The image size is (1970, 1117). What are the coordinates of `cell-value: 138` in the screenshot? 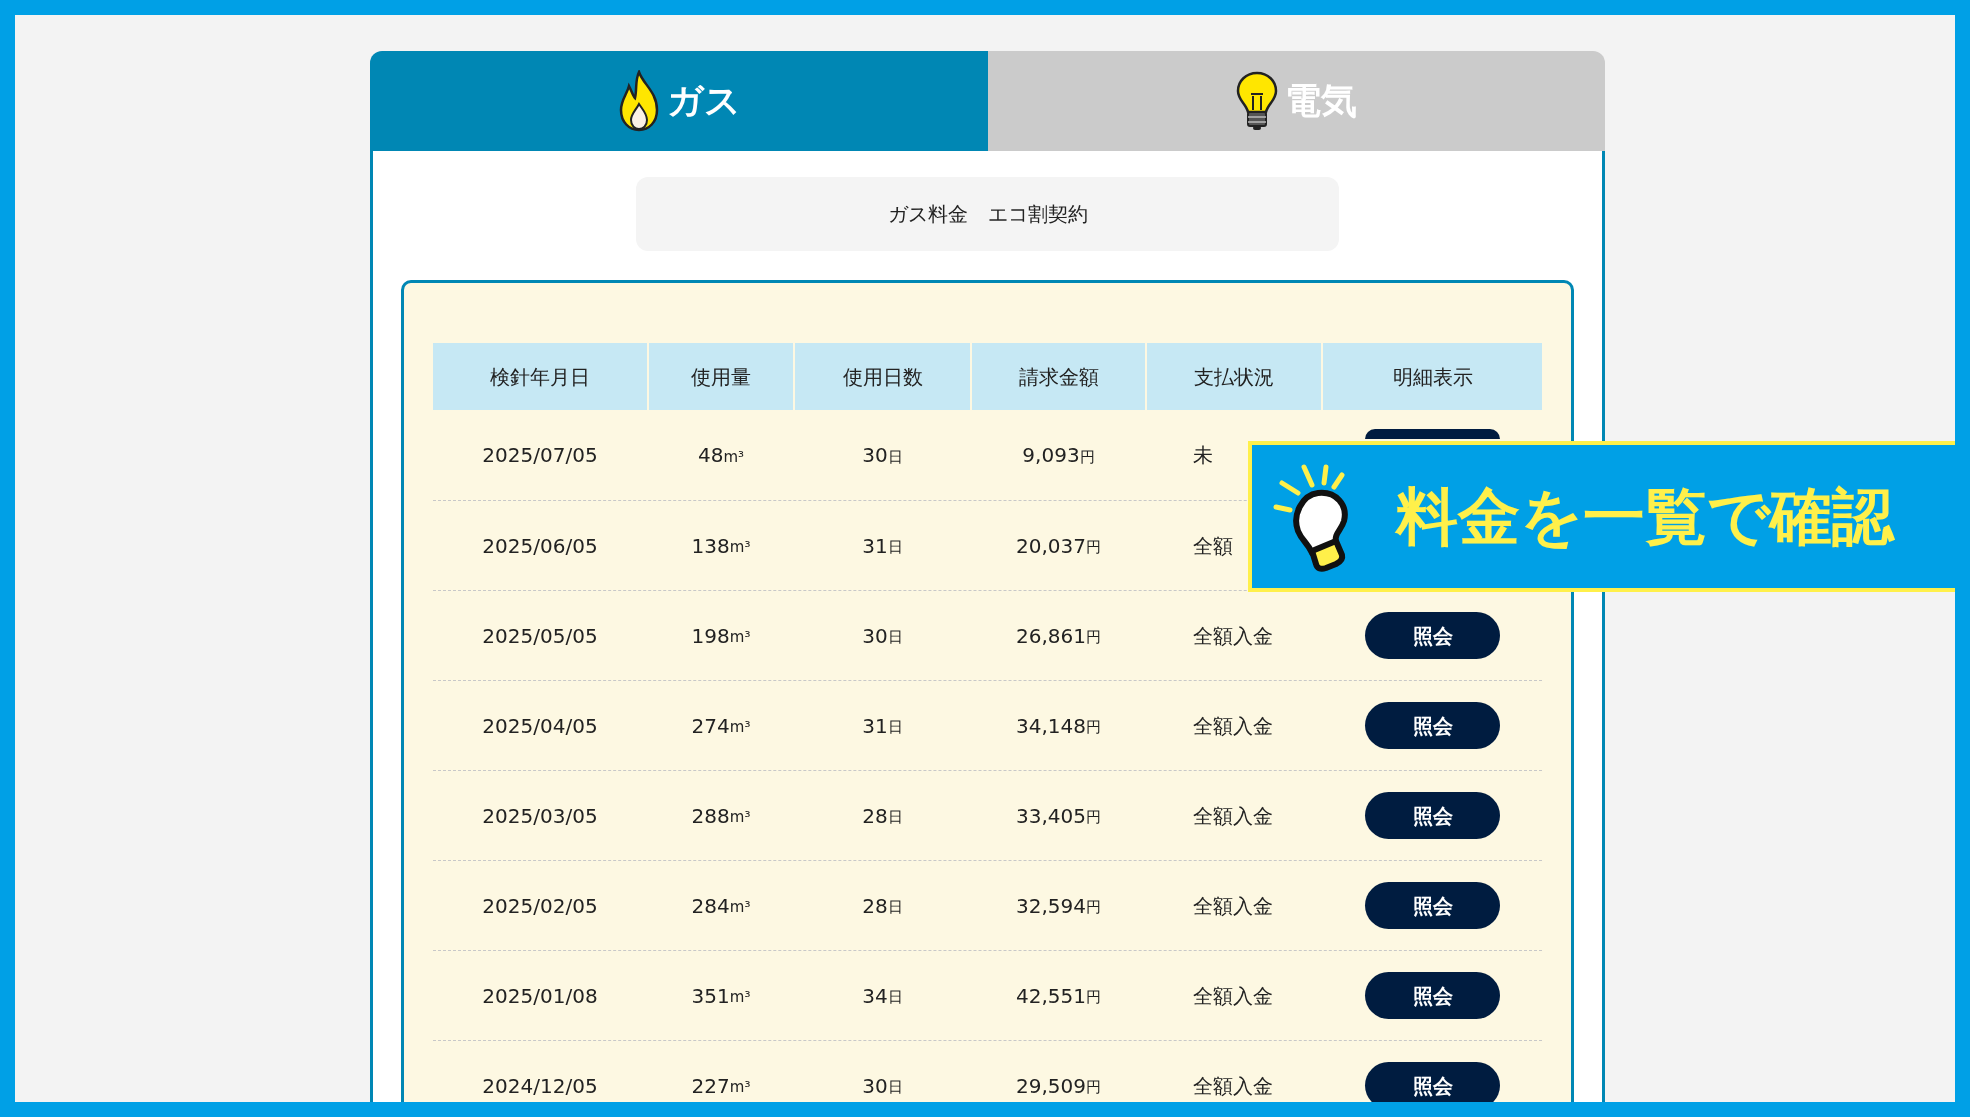 It's located at (710, 546).